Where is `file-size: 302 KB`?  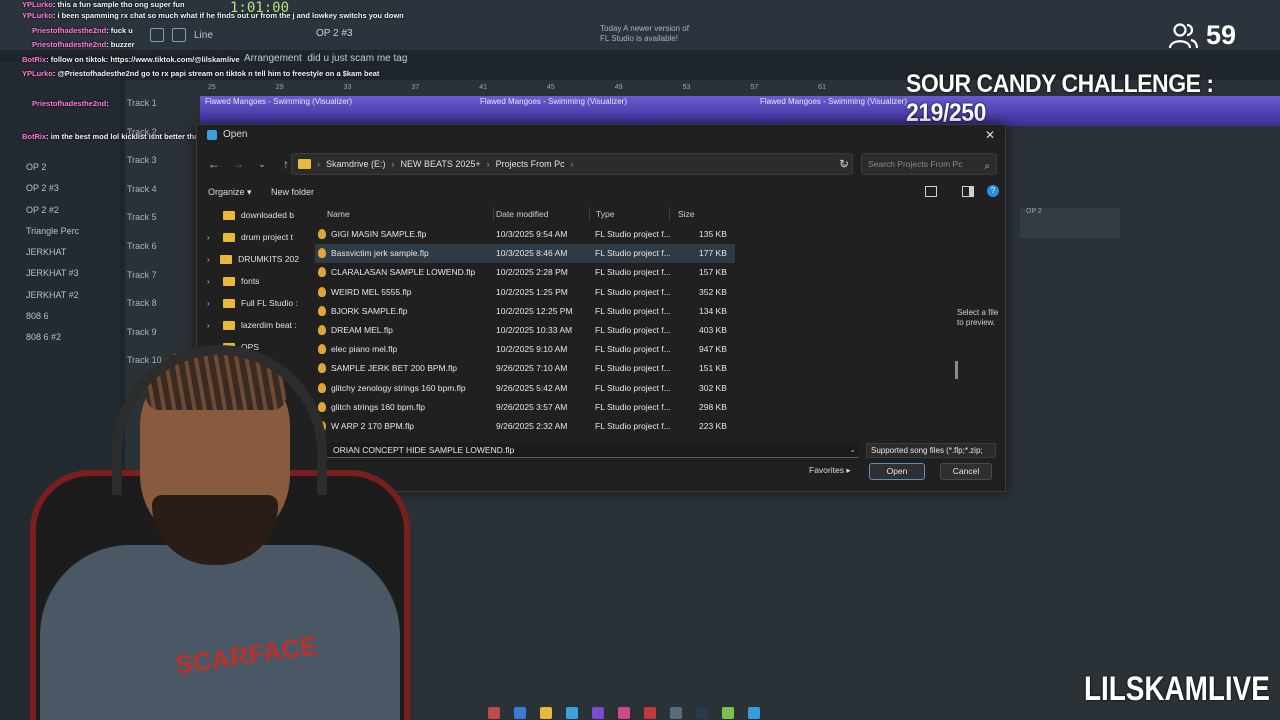 file-size: 302 KB is located at coordinates (713, 387).